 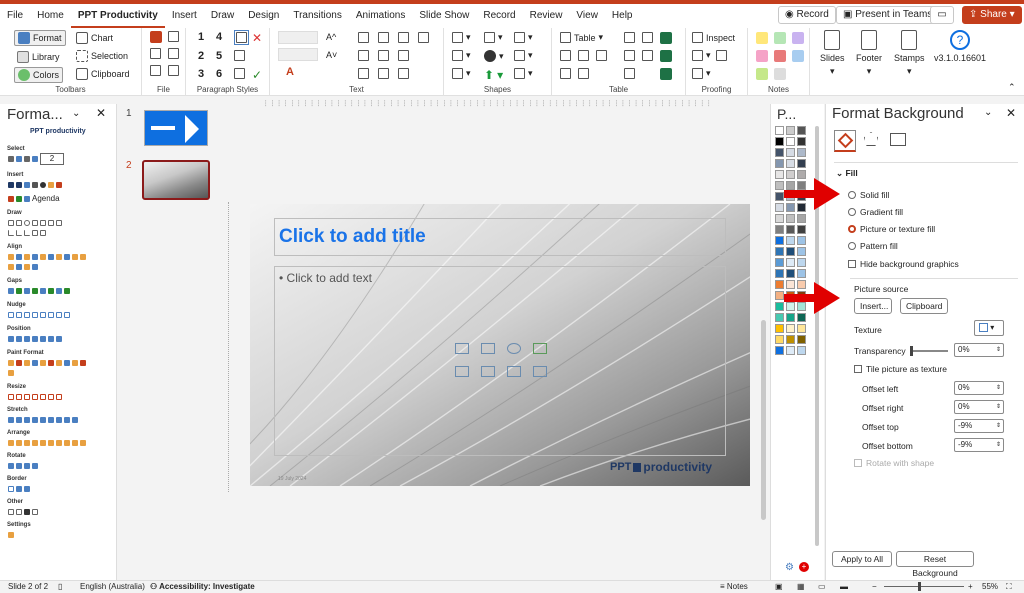 What do you see at coordinates (666, 38) in the screenshot?
I see `excel-button` at bounding box center [666, 38].